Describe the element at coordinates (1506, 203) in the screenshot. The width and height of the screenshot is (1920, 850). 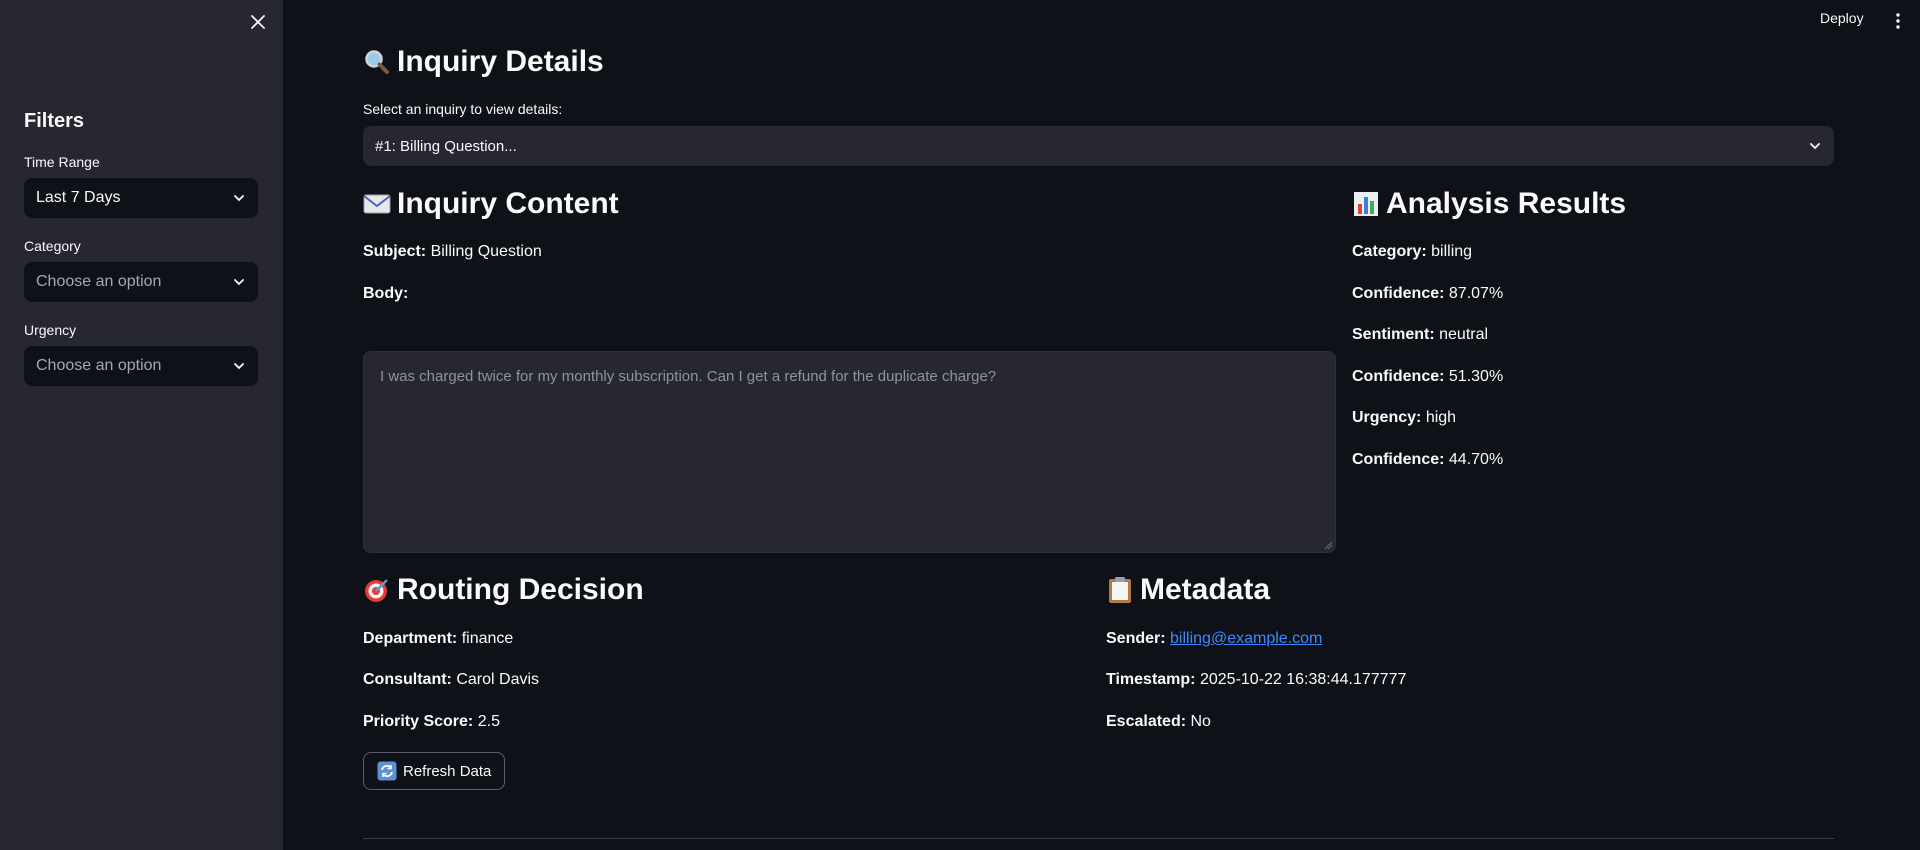
I see `analysis-results-heading-text: Analysis Results` at that location.